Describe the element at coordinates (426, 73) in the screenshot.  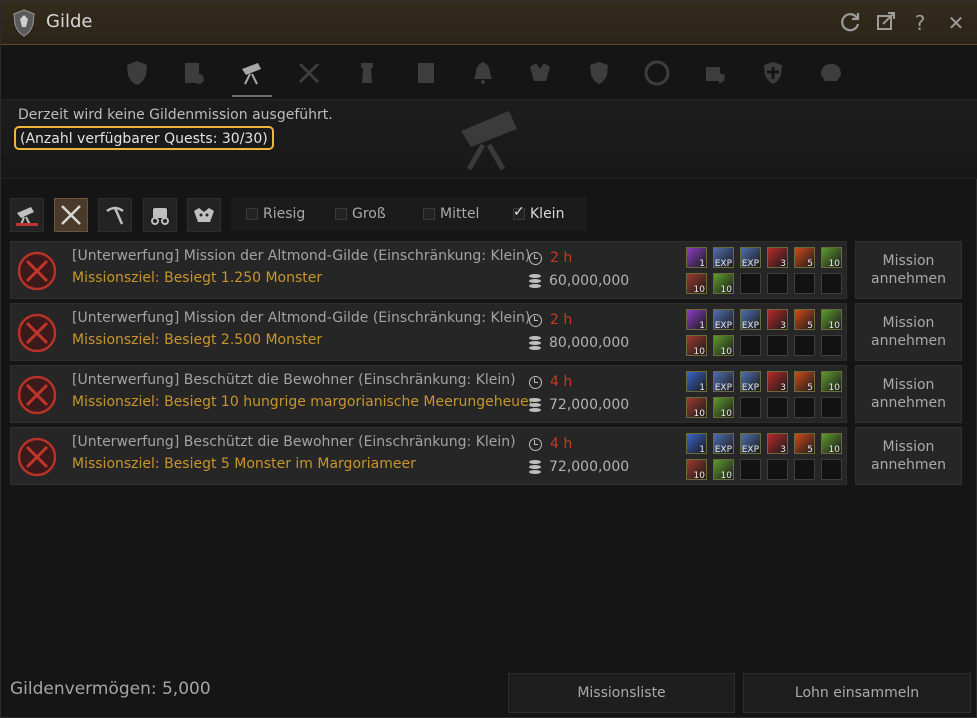
I see `tab-banner` at that location.